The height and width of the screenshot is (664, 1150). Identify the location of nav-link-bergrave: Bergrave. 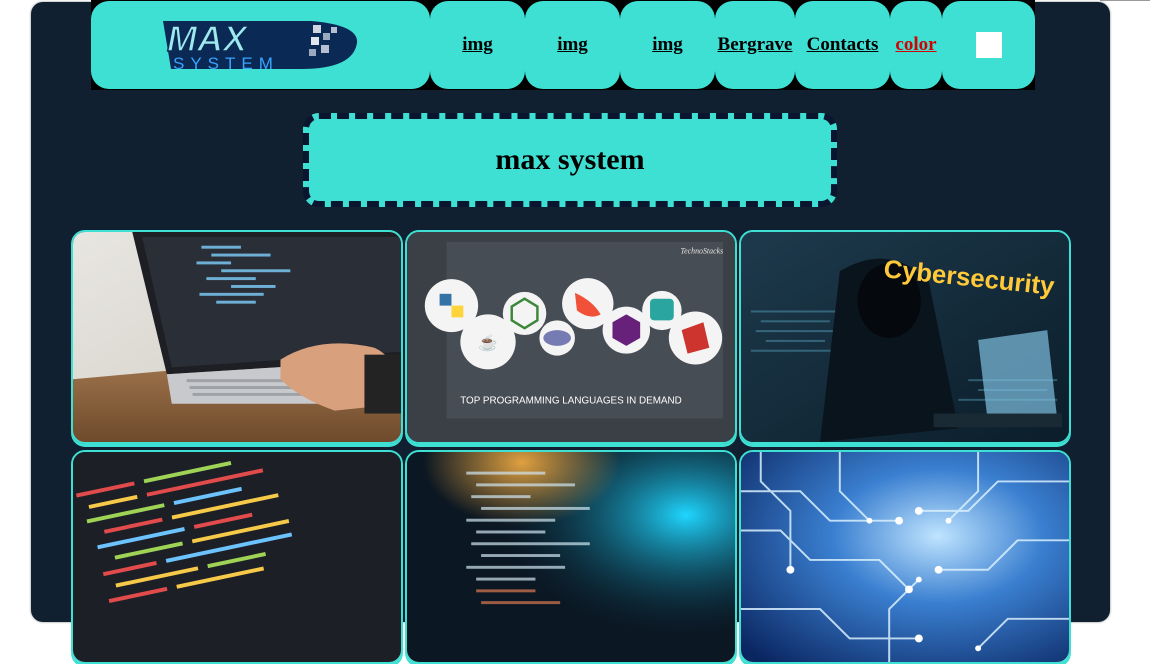
(755, 45).